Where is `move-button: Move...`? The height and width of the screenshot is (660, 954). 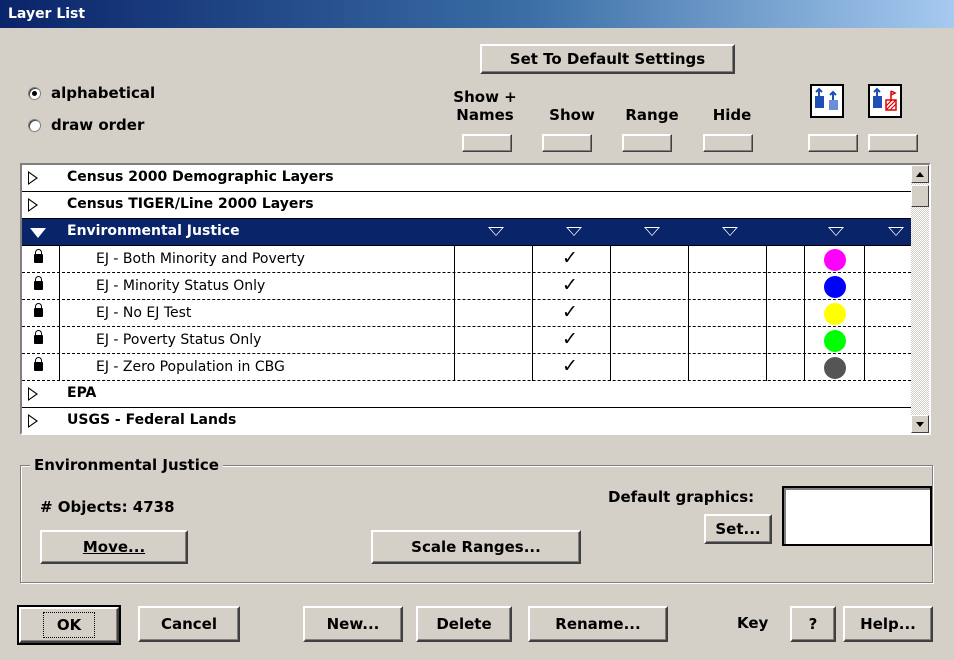
move-button: Move... is located at coordinates (114, 547).